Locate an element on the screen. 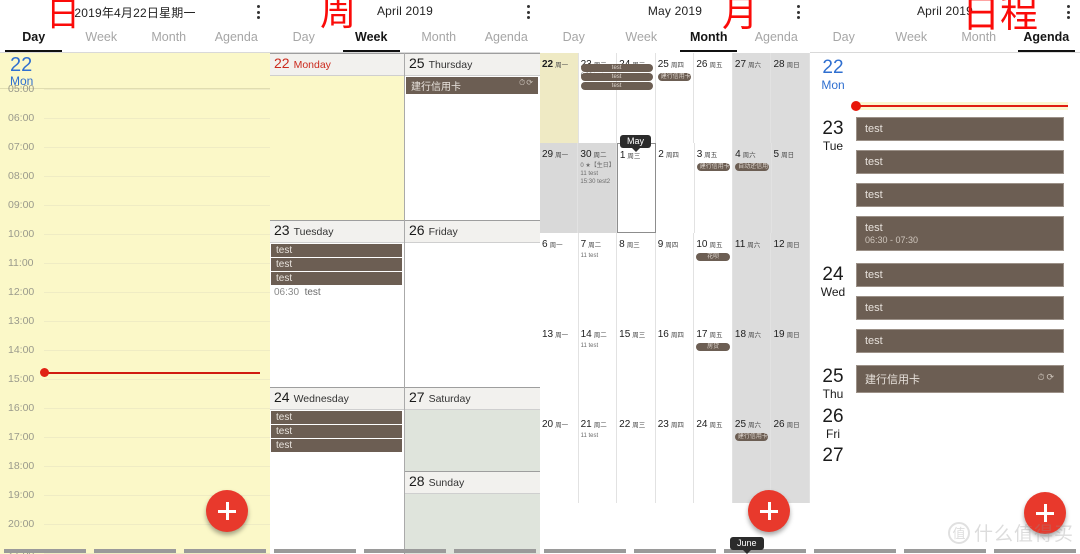  week-day-cell: 26 Friday is located at coordinates (472, 306).